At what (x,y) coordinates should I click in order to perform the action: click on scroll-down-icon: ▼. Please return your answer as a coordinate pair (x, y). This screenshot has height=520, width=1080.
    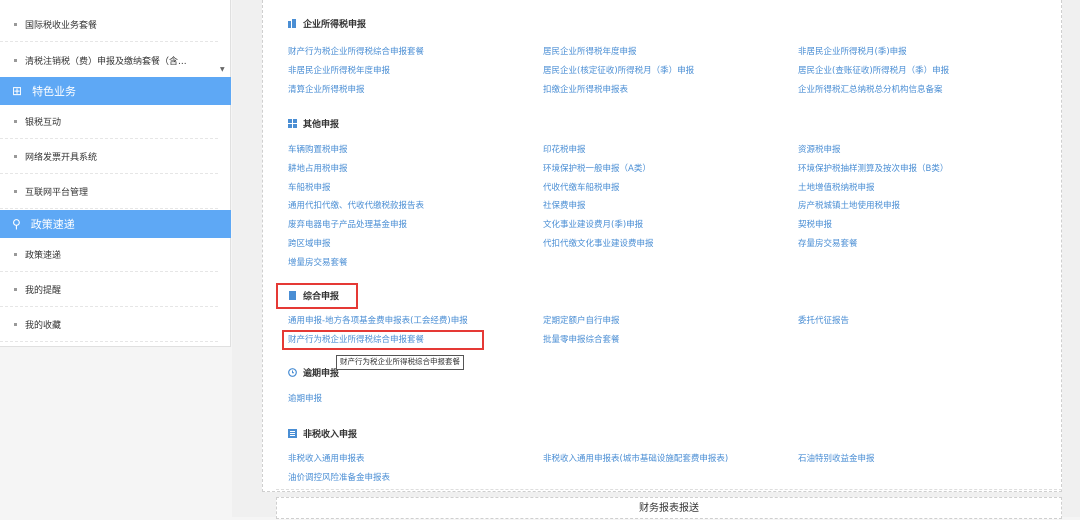
    Looking at the image, I should click on (222, 69).